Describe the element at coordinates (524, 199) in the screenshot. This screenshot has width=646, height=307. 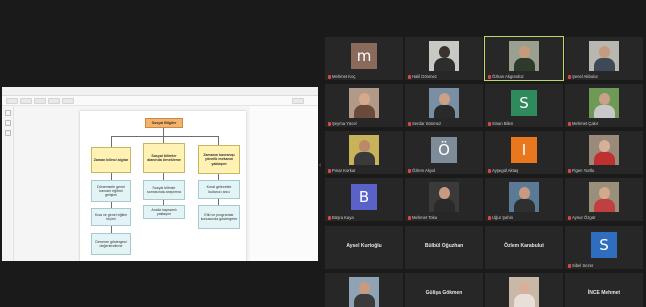
I see `participant-tile: Uğur Şahin` at that location.